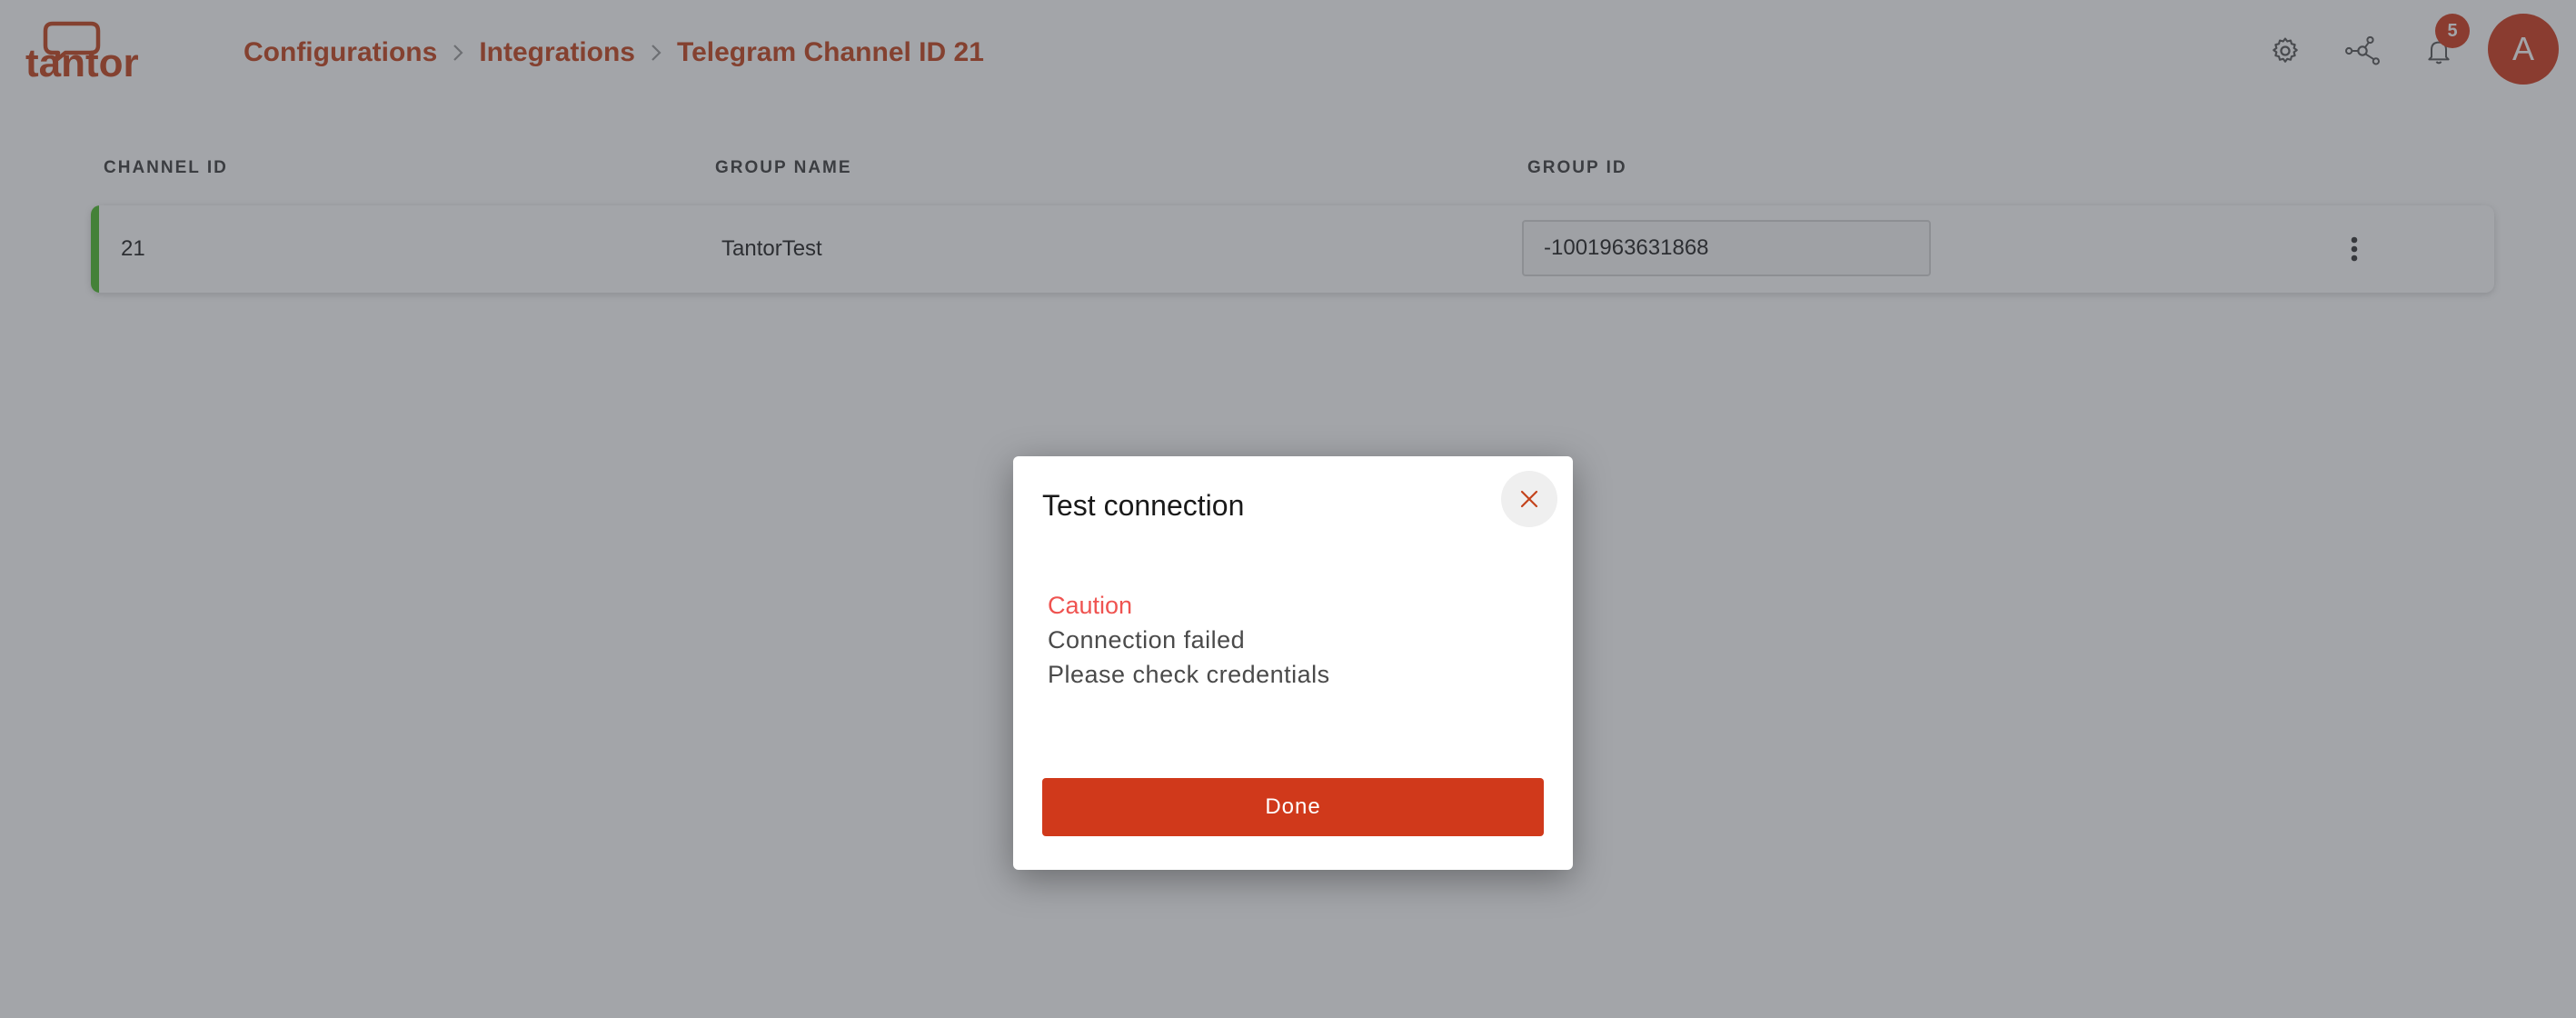 The image size is (2576, 1018). I want to click on error-hint: Please check credentials, so click(1189, 674).